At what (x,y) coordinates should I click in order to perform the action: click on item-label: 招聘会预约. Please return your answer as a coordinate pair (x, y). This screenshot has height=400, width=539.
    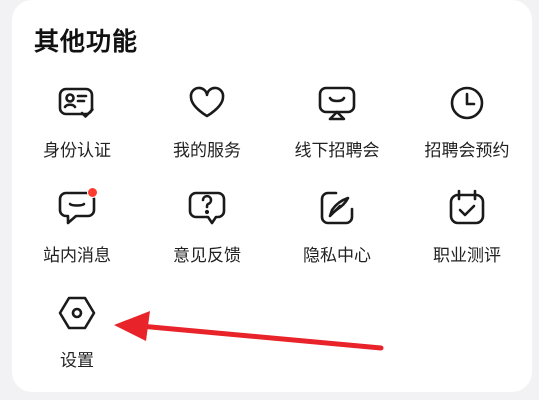
    Looking at the image, I should click on (467, 151).